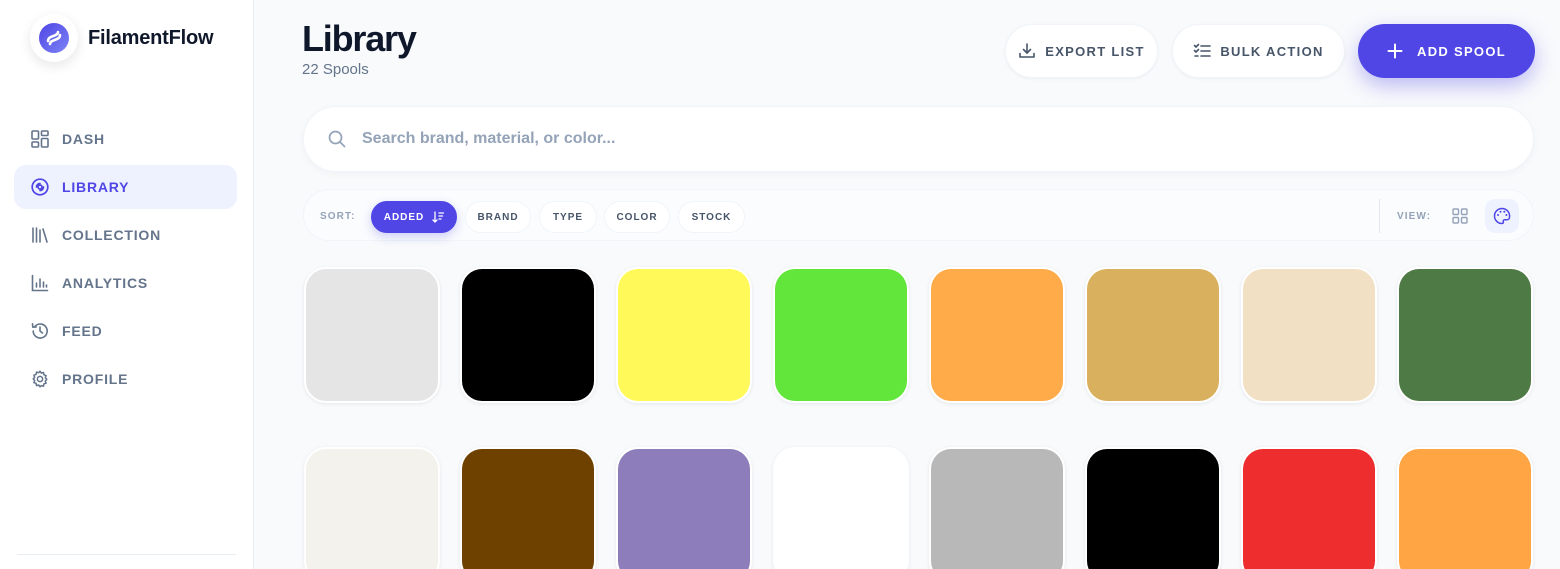 The height and width of the screenshot is (569, 1560). I want to click on sort-option-label: TYPE, so click(568, 217).